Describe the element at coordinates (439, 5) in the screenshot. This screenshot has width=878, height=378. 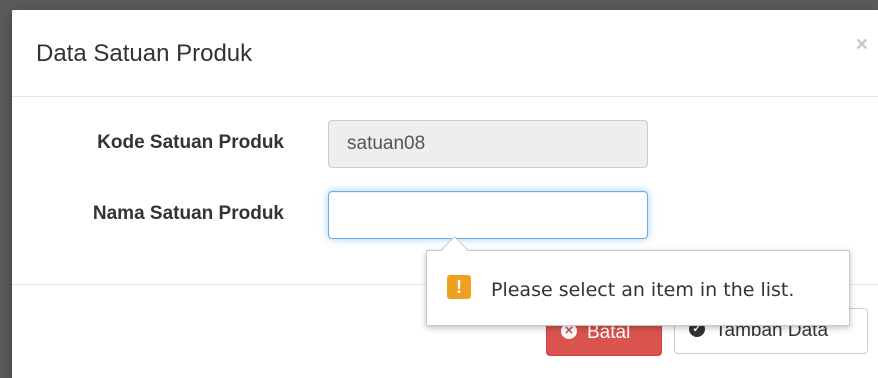
I see `modal-backdrop` at that location.